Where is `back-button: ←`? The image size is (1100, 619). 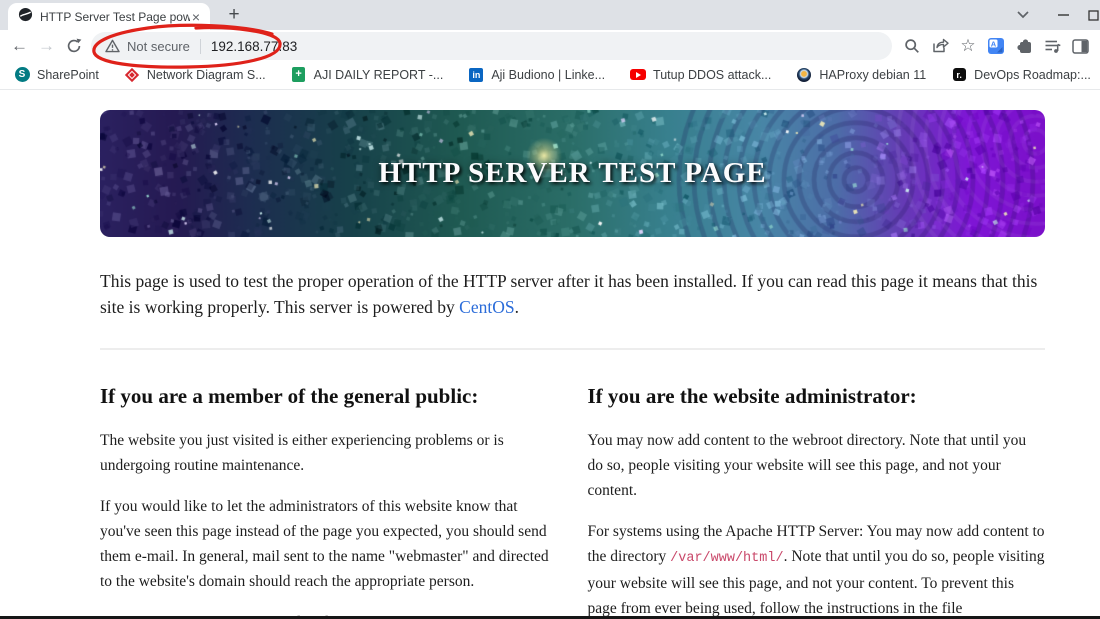
back-button: ← is located at coordinates (19, 46).